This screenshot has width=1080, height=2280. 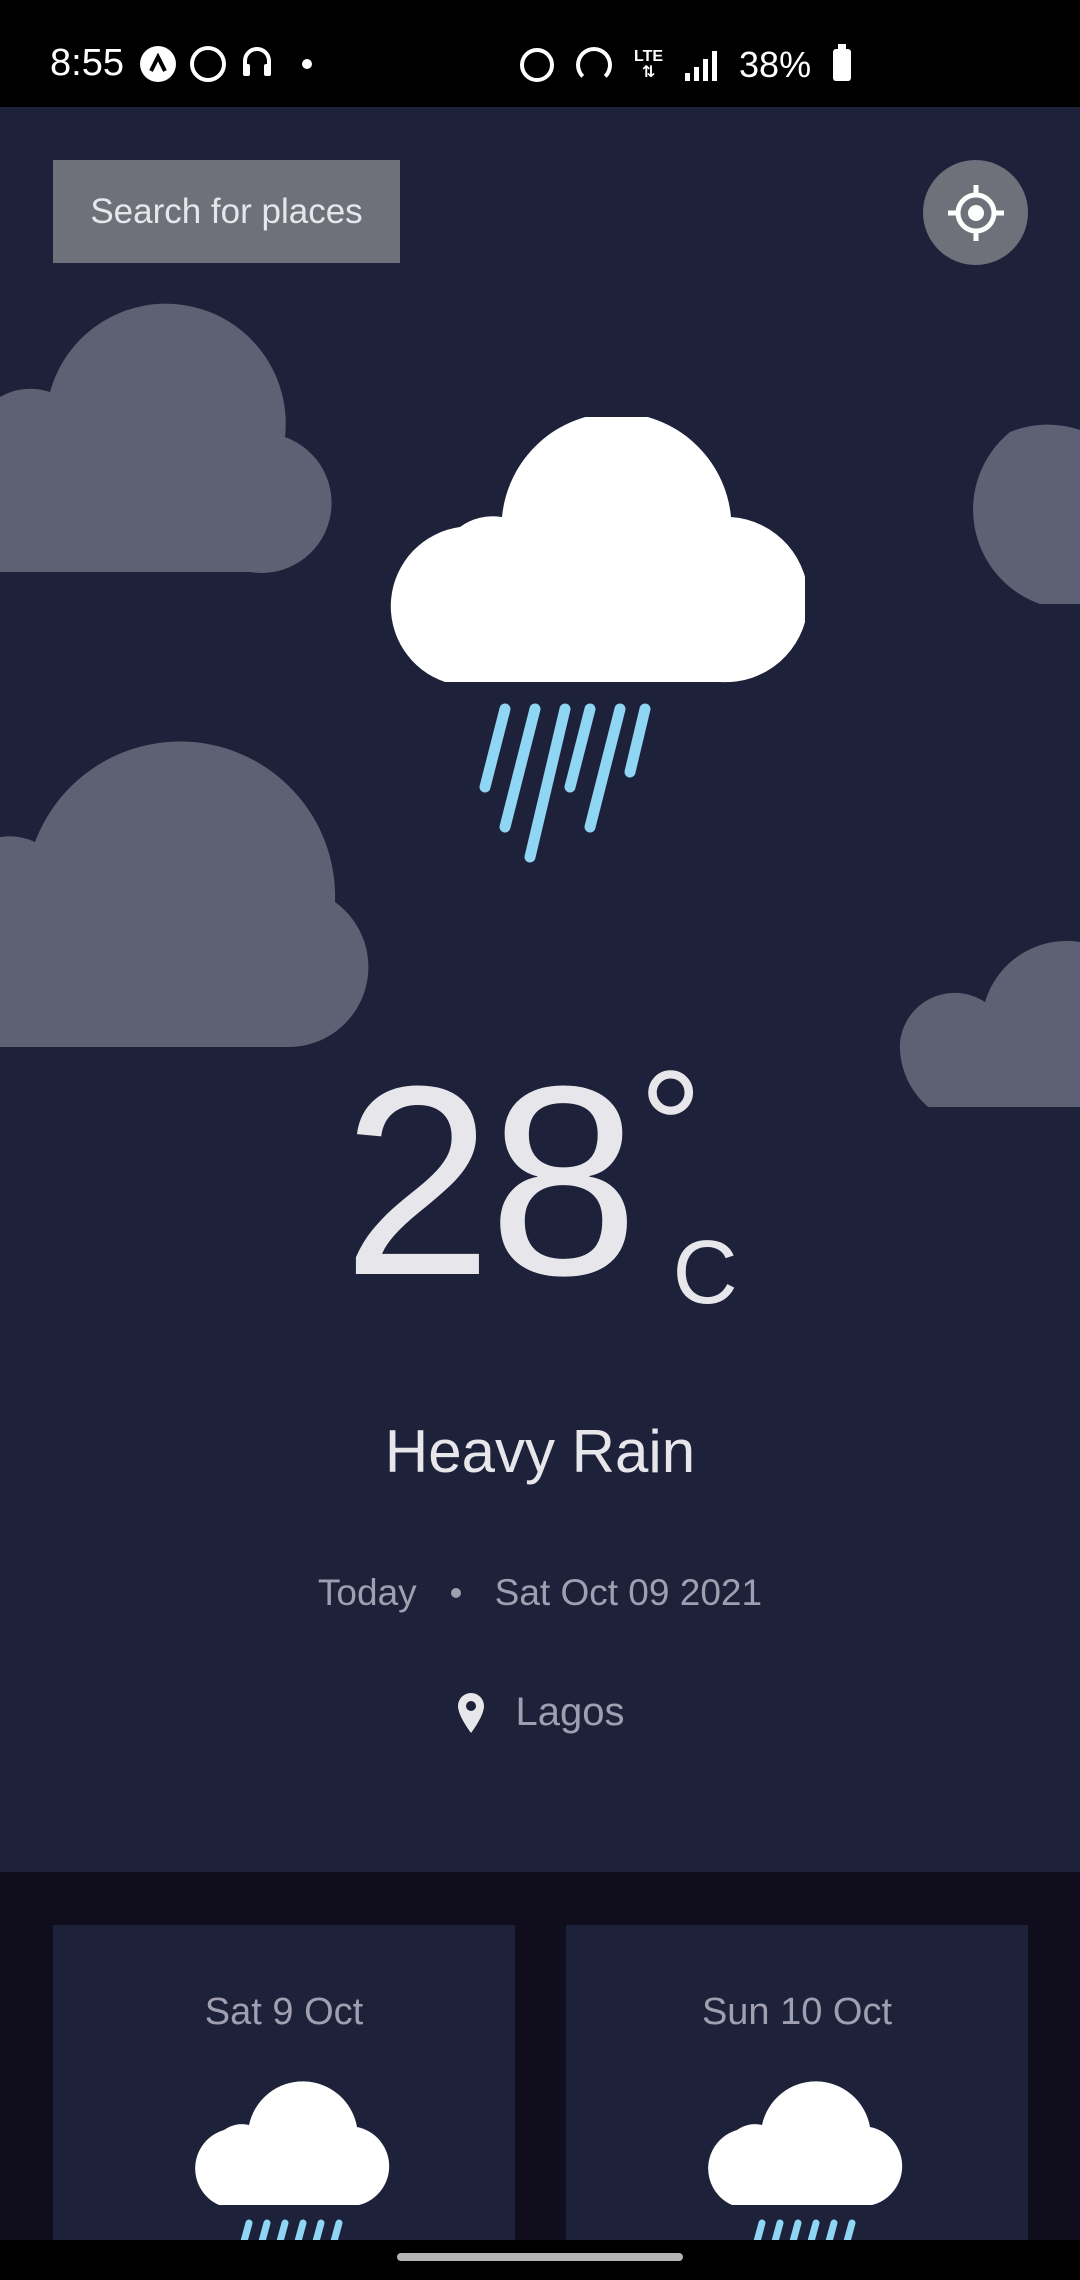 I want to click on temperature-display: 28°C, so click(x=540, y=1186).